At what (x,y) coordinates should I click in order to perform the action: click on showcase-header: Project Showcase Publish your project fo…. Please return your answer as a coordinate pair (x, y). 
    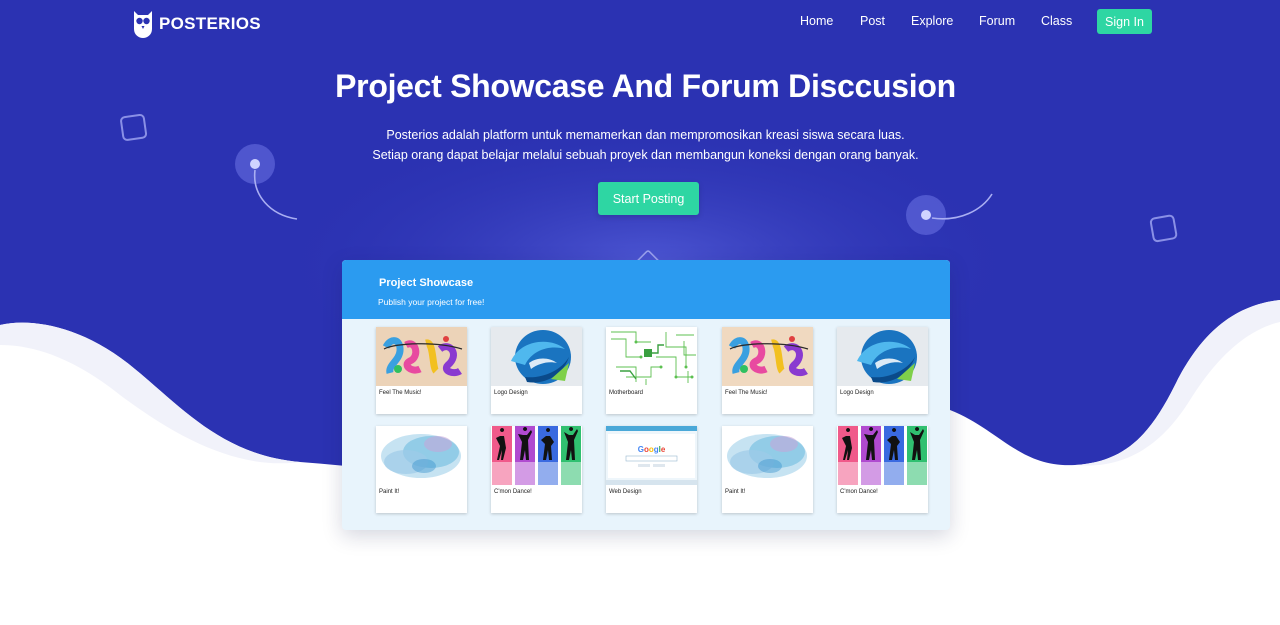
    Looking at the image, I should click on (646, 289).